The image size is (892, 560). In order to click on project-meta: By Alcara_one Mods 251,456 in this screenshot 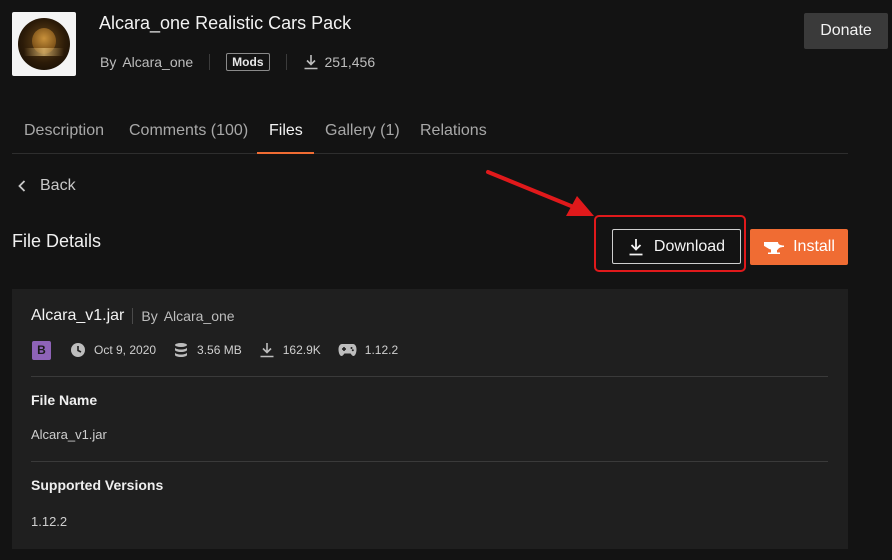, I will do `click(237, 62)`.